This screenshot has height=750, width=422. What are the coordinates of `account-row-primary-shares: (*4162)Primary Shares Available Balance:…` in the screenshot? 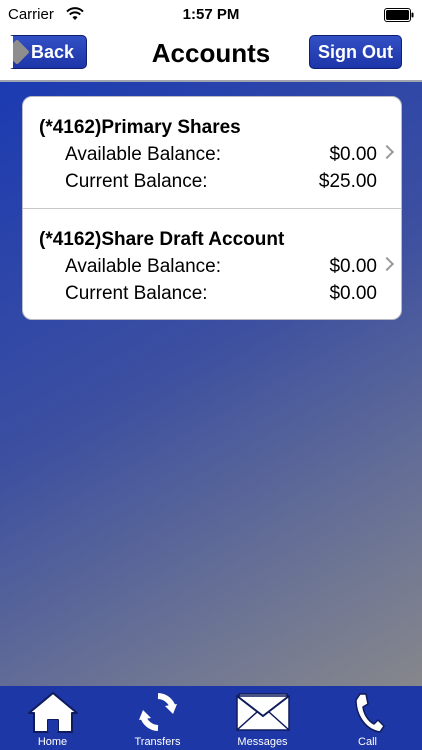 It's located at (212, 152).